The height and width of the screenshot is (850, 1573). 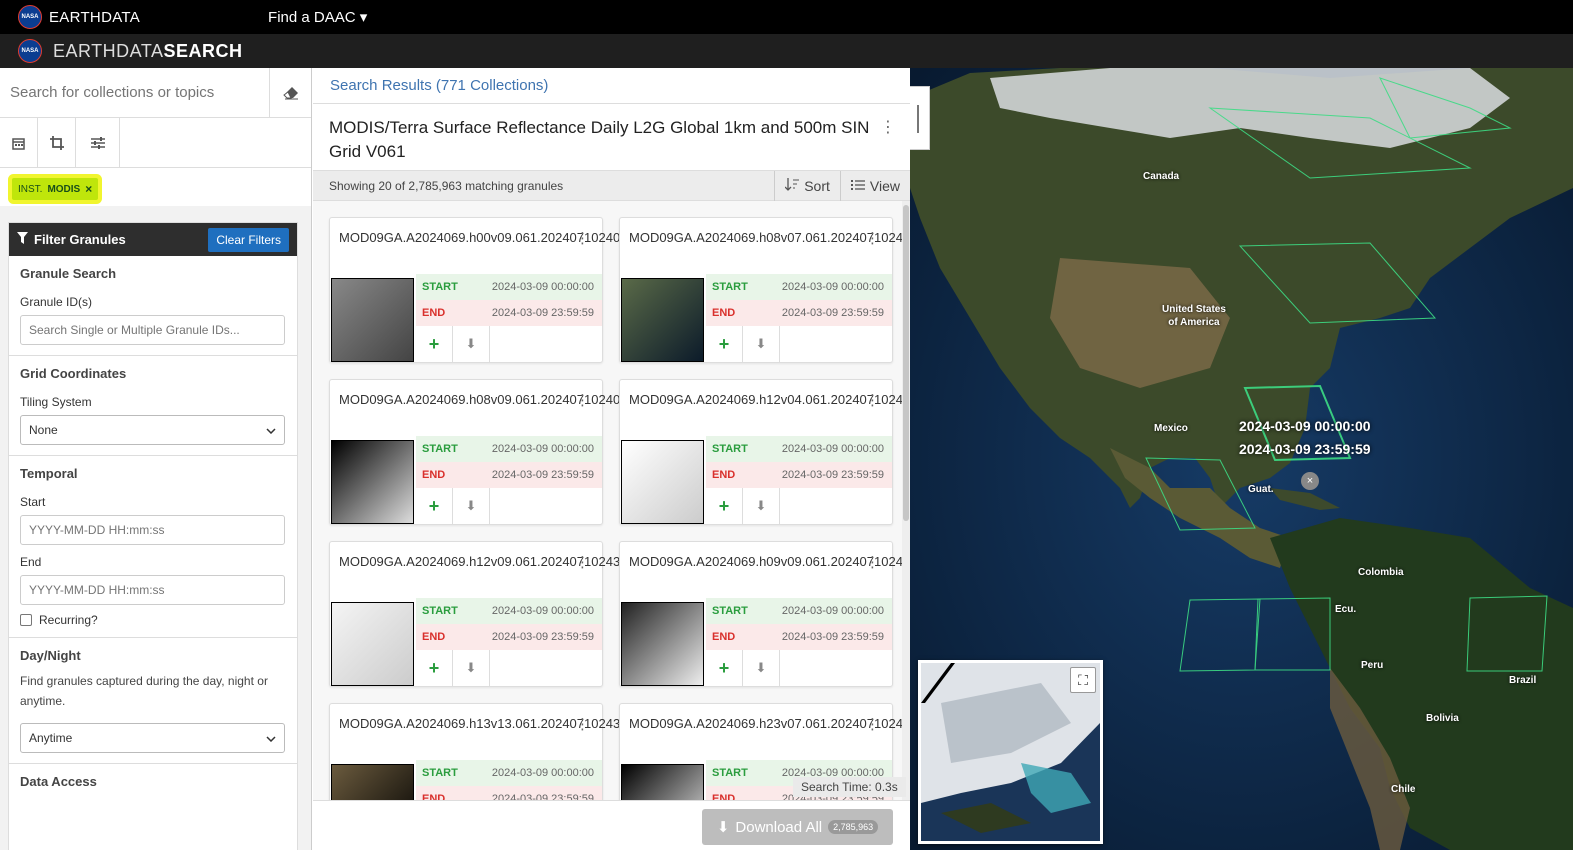 I want to click on map-label-chile: Chile, so click(x=1403, y=789).